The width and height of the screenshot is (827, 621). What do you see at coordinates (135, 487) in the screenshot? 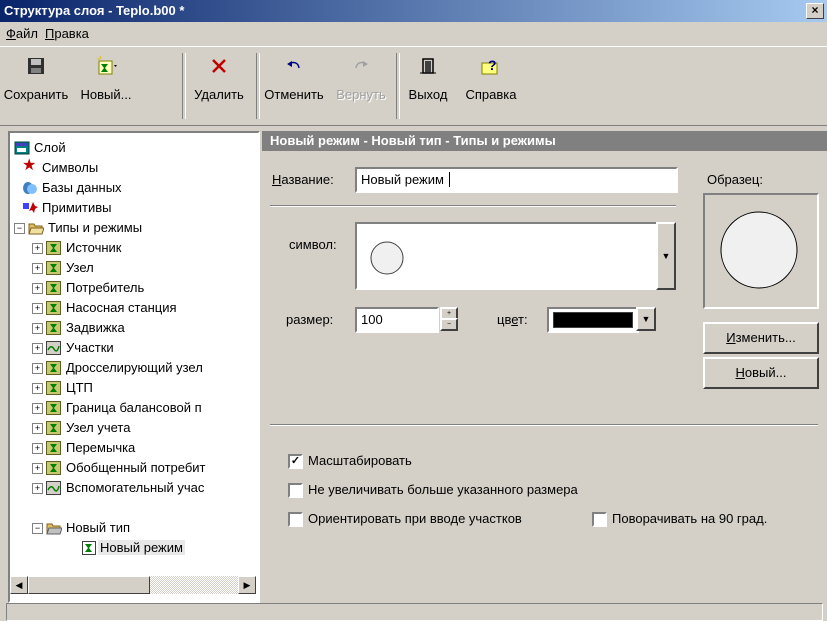
I see `tree-item-label: Вспомогательный учас` at bounding box center [135, 487].